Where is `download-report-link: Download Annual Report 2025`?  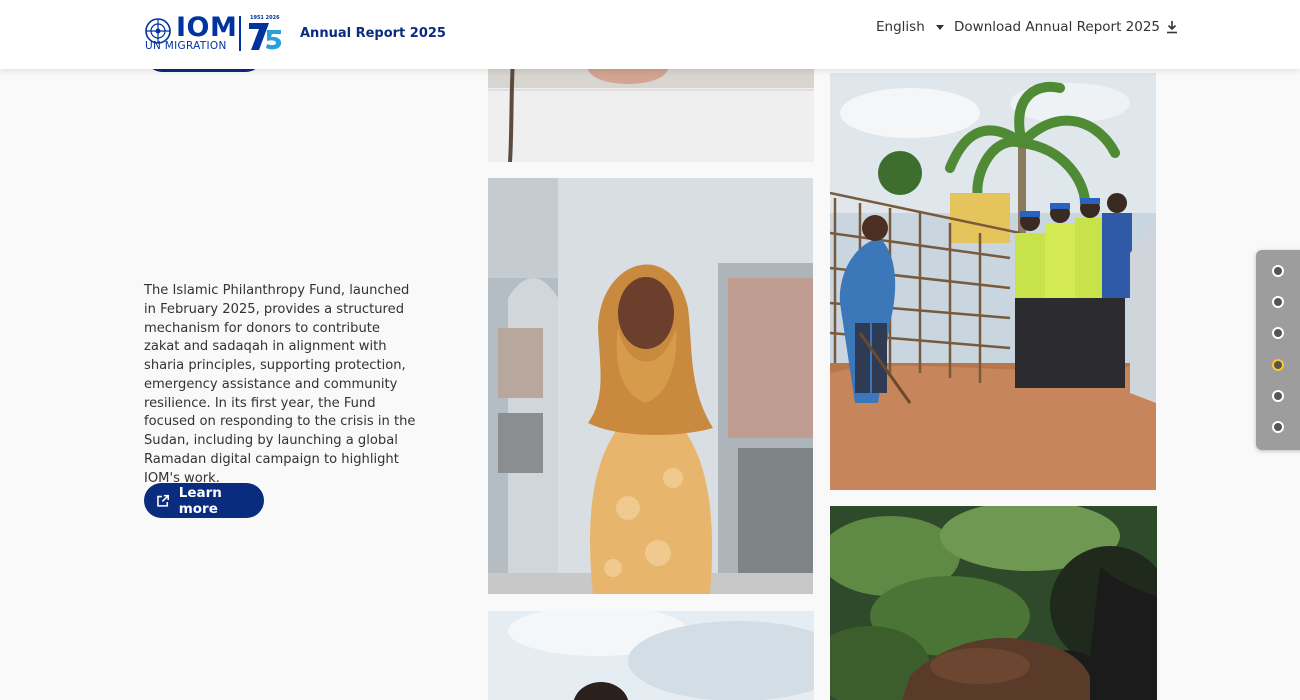 download-report-link: Download Annual Report 2025 is located at coordinates (1066, 27).